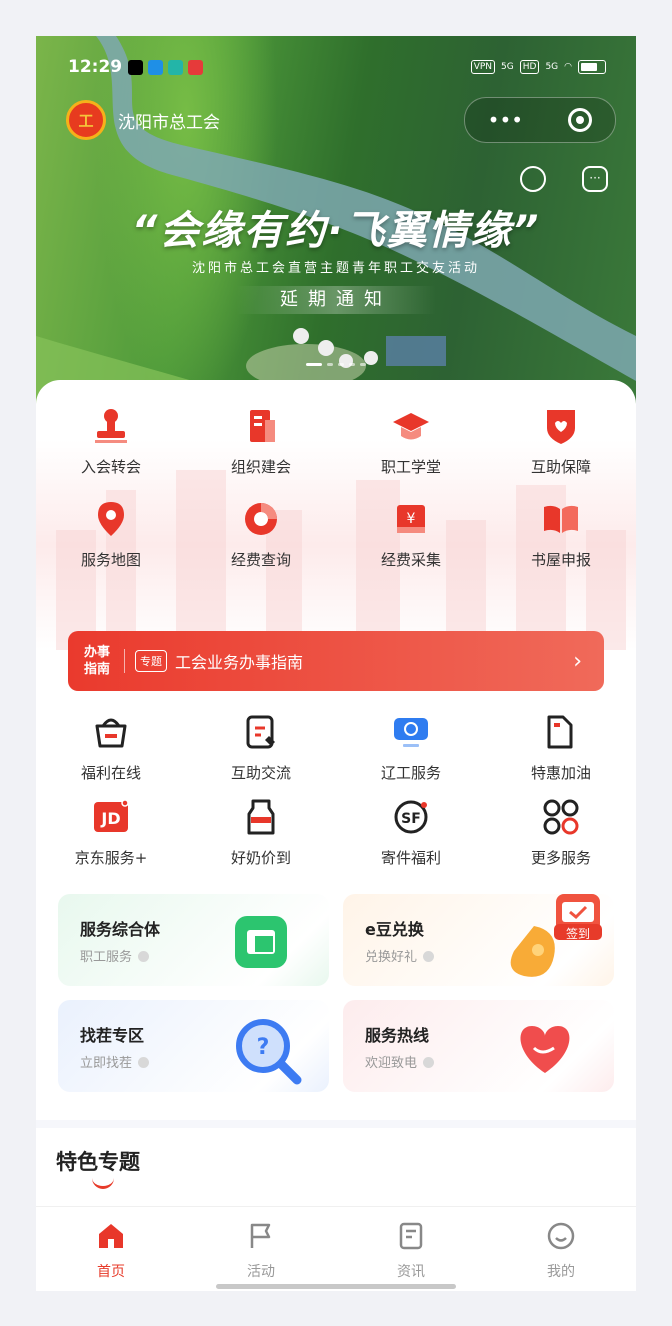 The height and width of the screenshot is (1326, 672). What do you see at coordinates (411, 1238) in the screenshot?
I see `news-icon` at bounding box center [411, 1238].